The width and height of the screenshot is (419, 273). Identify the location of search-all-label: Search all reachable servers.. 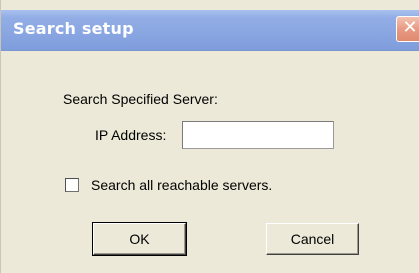
(181, 185).